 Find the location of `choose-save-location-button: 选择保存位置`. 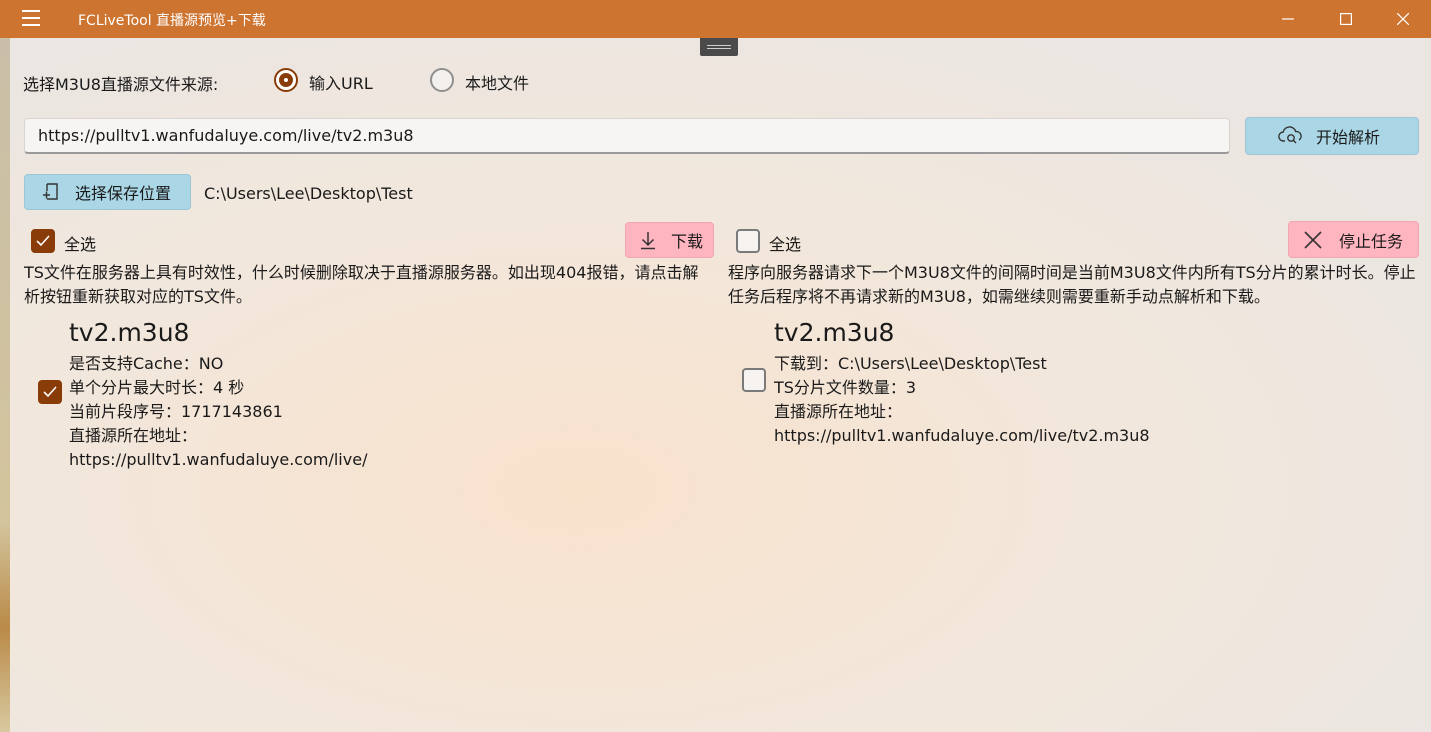

choose-save-location-button: 选择保存位置 is located at coordinates (107, 192).